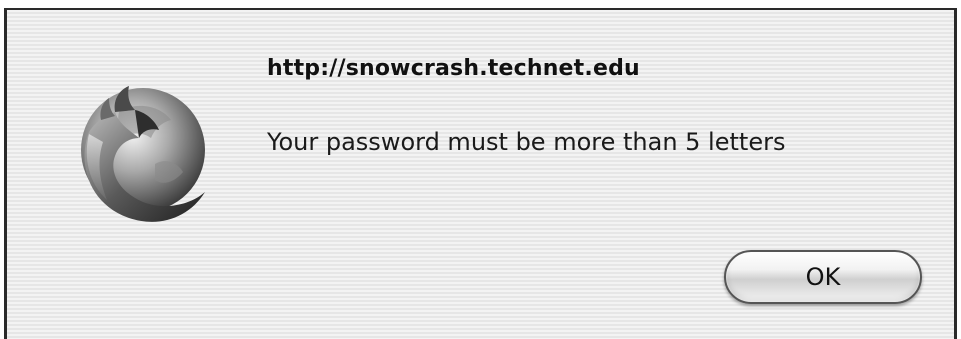 The height and width of the screenshot is (339, 961). I want to click on firefox-icon, so click(143, 154).